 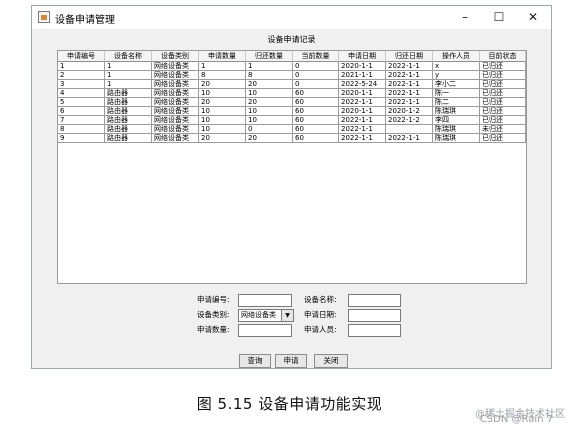 What do you see at coordinates (456, 56) in the screenshot?
I see `column-header: 操作人员` at bounding box center [456, 56].